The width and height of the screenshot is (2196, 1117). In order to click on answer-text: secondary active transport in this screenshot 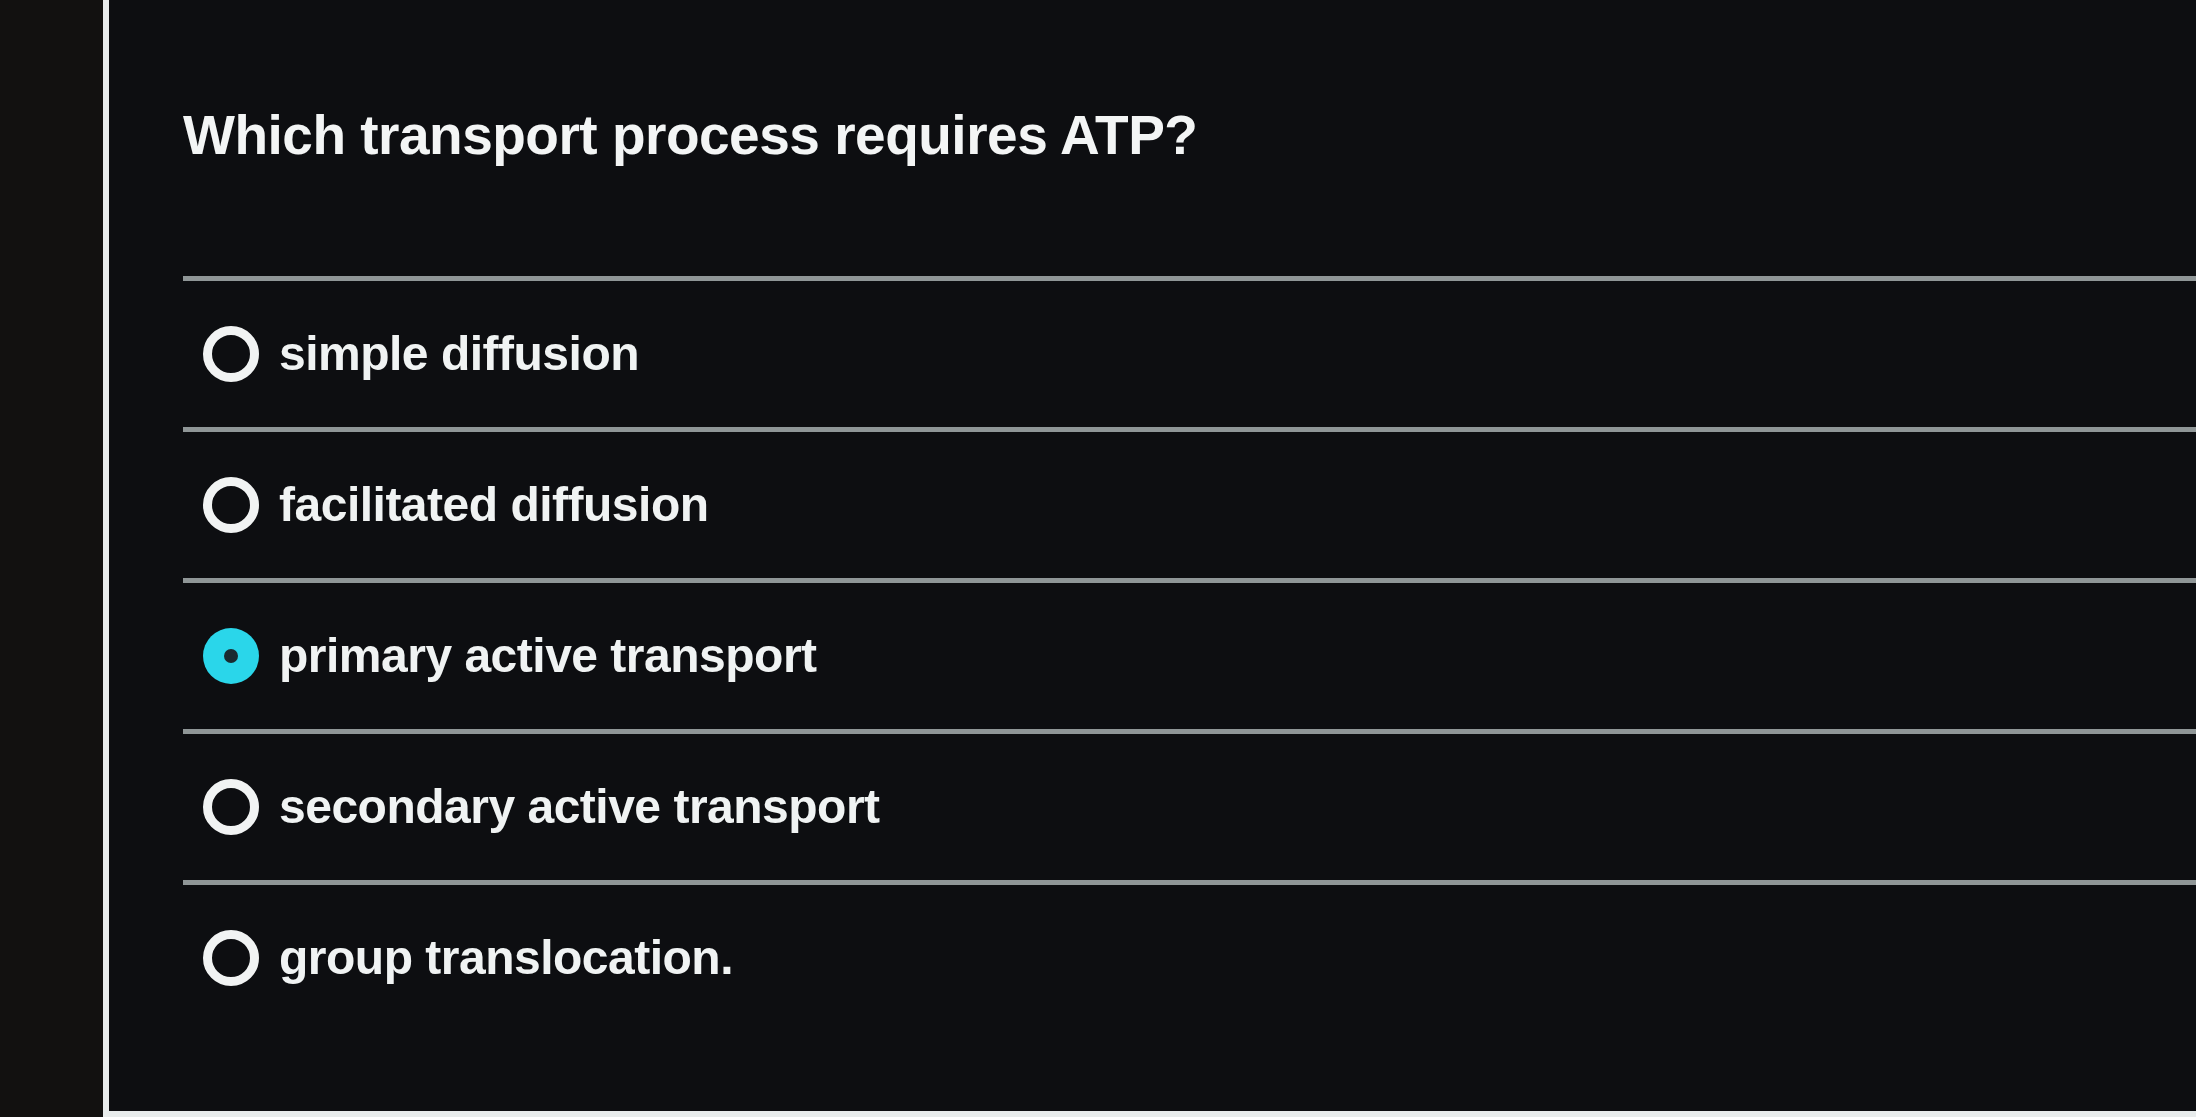, I will do `click(579, 807)`.